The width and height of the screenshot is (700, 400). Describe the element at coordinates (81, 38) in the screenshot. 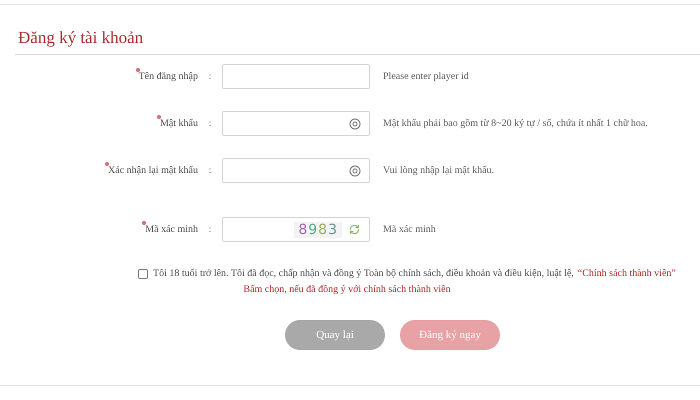

I see `page-title: Đăng ký tài khoản` at that location.